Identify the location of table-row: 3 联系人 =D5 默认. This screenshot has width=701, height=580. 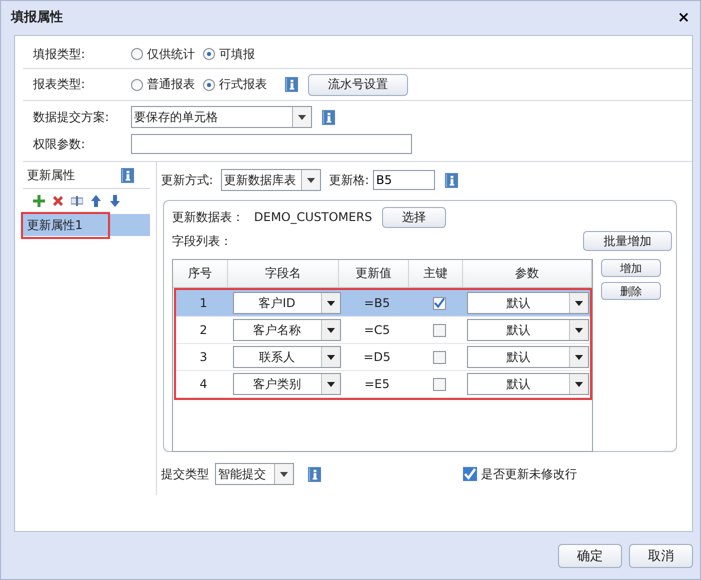
(383, 357).